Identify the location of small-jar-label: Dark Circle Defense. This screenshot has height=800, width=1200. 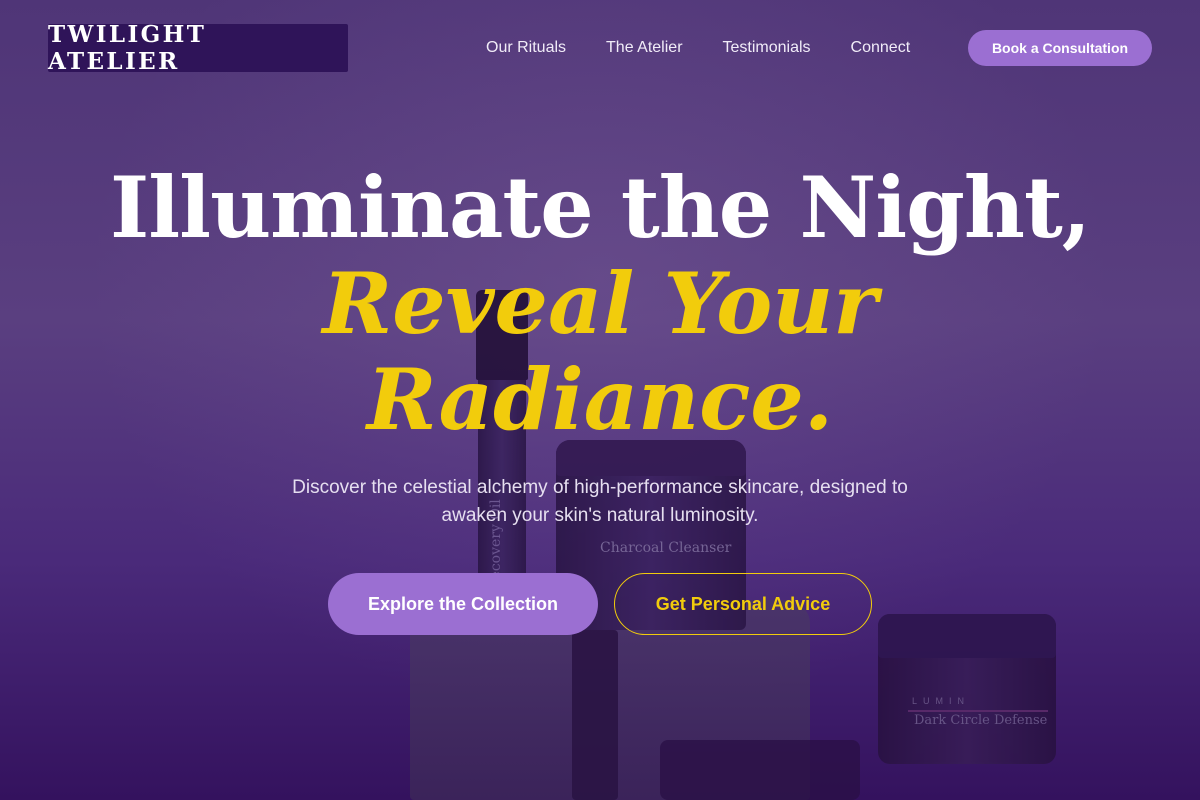
(981, 720).